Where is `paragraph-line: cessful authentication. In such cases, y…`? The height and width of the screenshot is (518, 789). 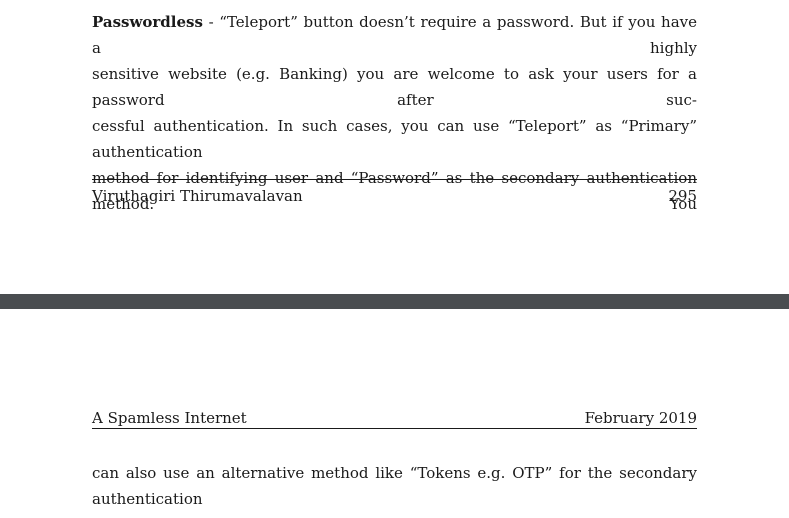
paragraph-line: cessful authentication. In such cases, y… is located at coordinates (394, 139).